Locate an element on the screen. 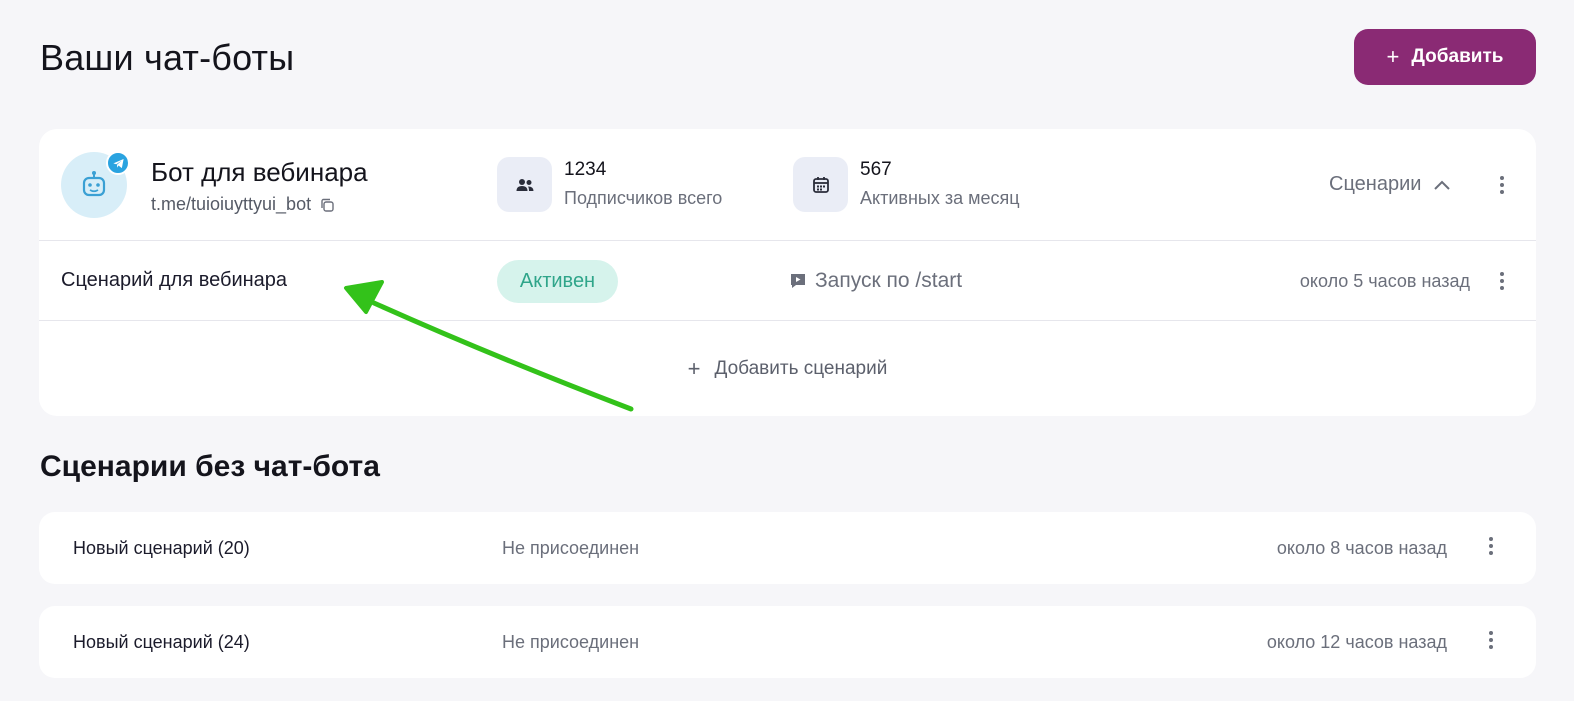 This screenshot has height=701, width=1574. status-badge: Активен is located at coordinates (557, 281).